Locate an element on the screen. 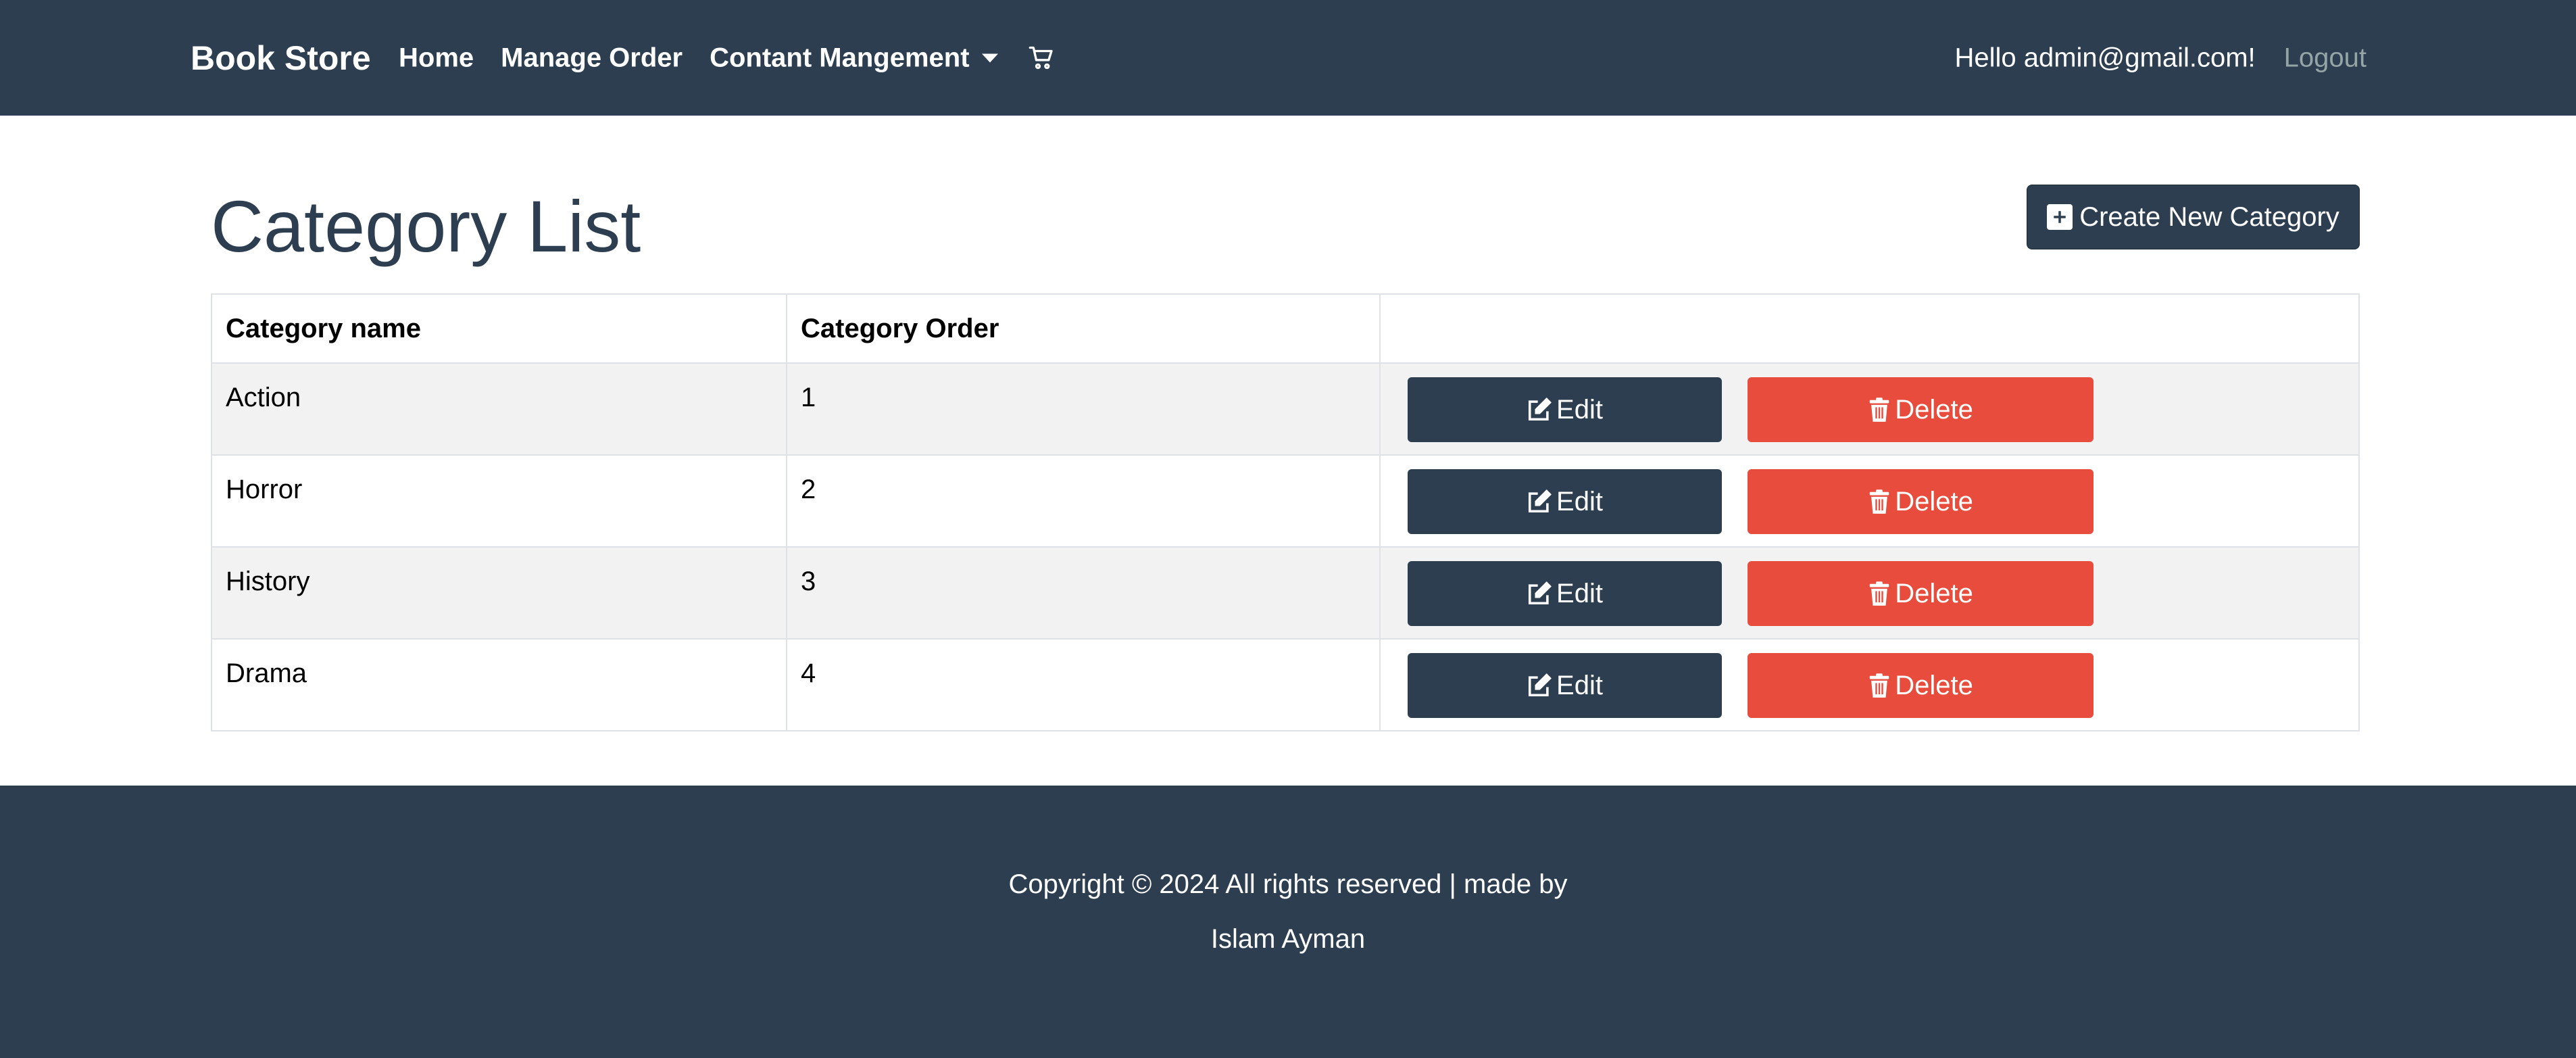 Image resolution: width=2576 pixels, height=1058 pixels. header-category-order: Category Order is located at coordinates (1083, 328).